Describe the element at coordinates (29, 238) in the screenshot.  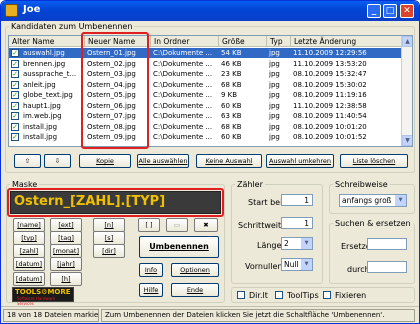
I see `token-button: [typ]` at that location.